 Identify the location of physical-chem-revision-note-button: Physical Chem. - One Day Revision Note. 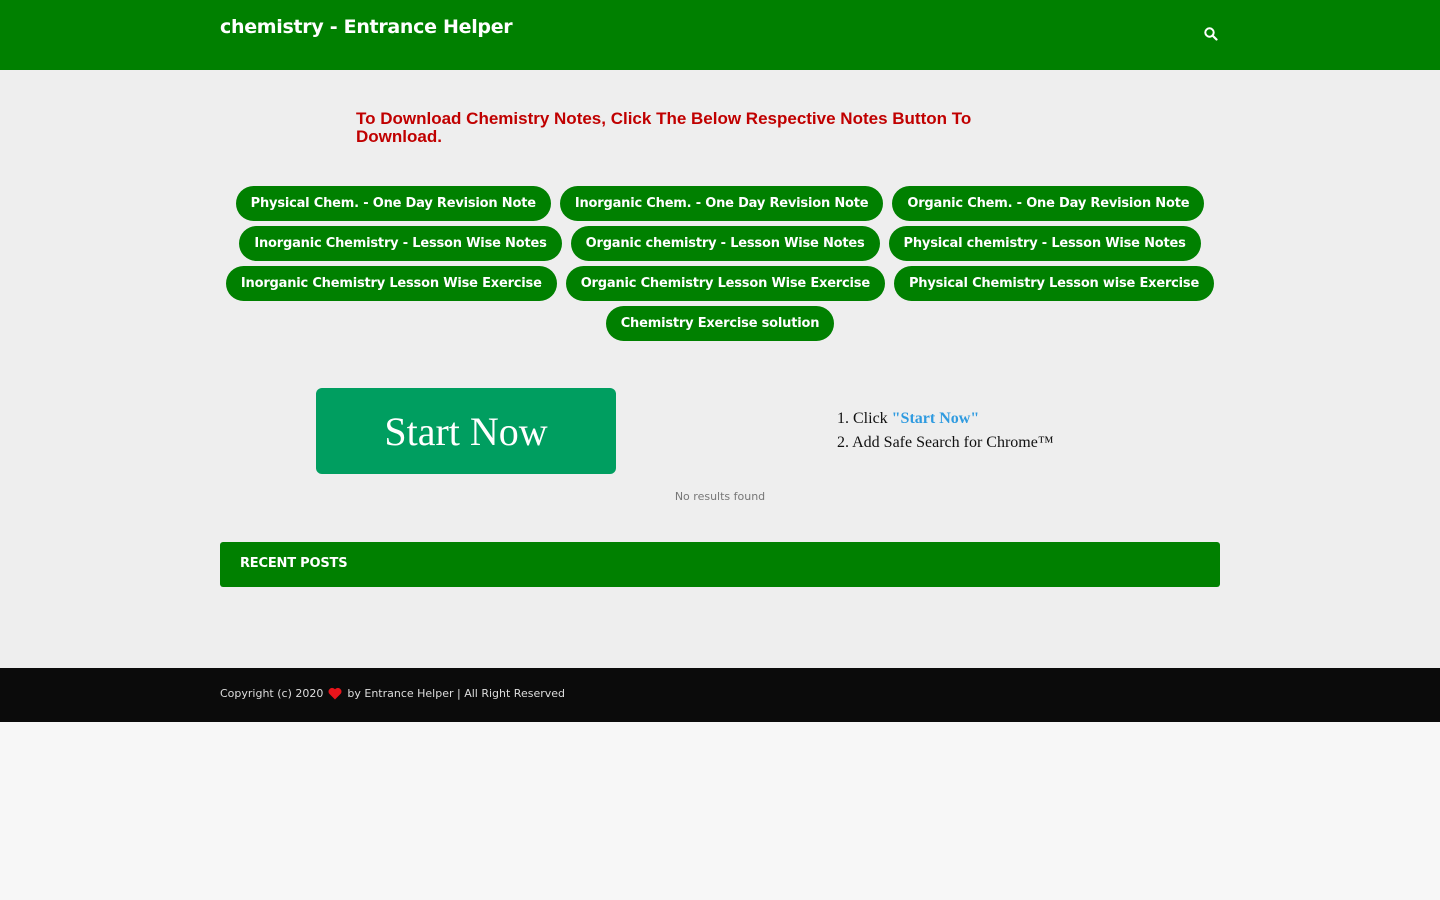
(393, 203).